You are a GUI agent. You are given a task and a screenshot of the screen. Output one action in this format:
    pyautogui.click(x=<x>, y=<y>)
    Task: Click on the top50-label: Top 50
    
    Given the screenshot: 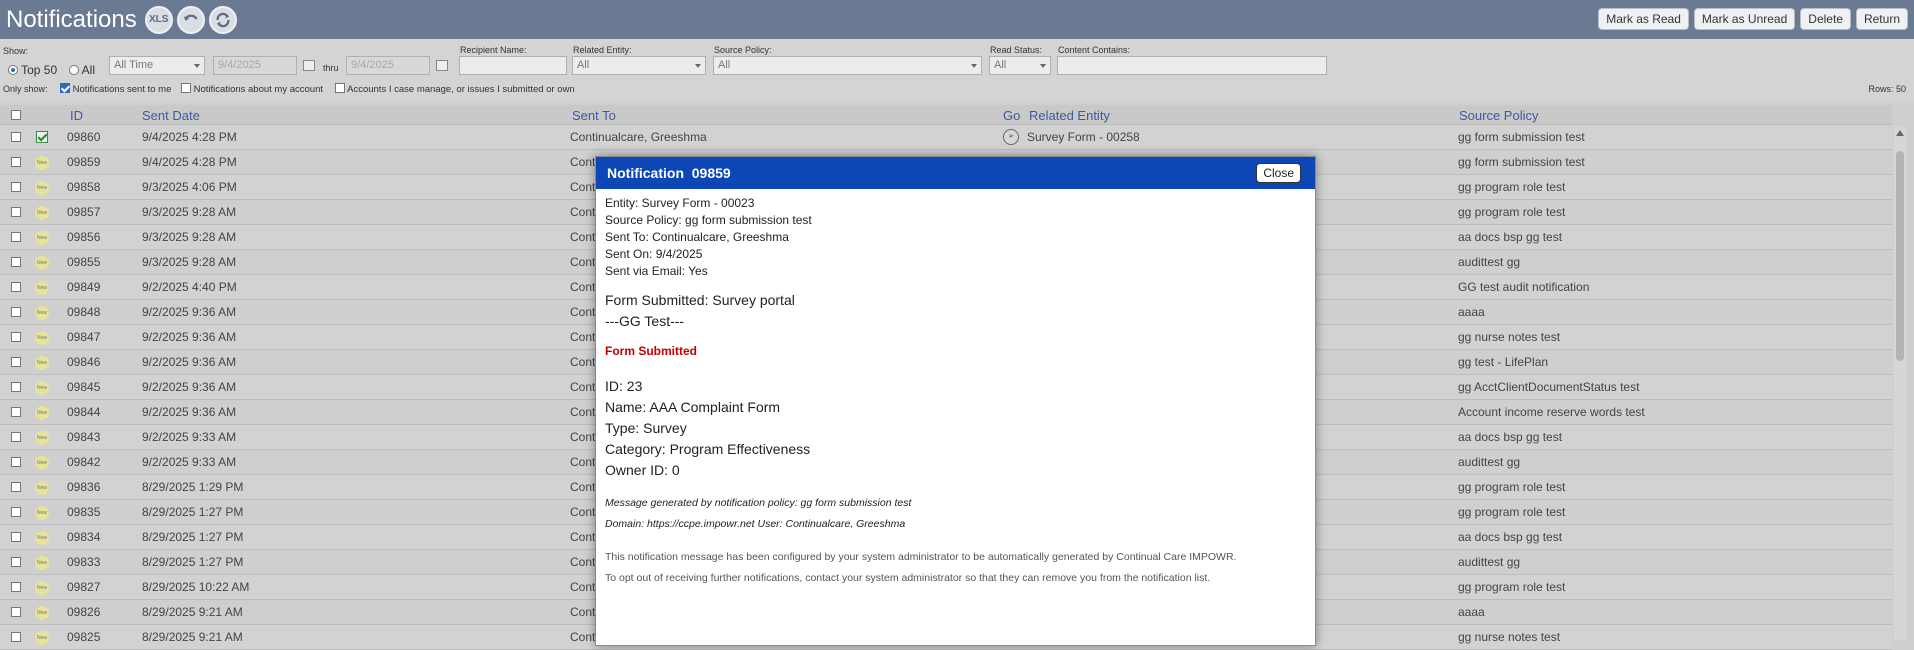 What is the action you would take?
    pyautogui.click(x=39, y=70)
    